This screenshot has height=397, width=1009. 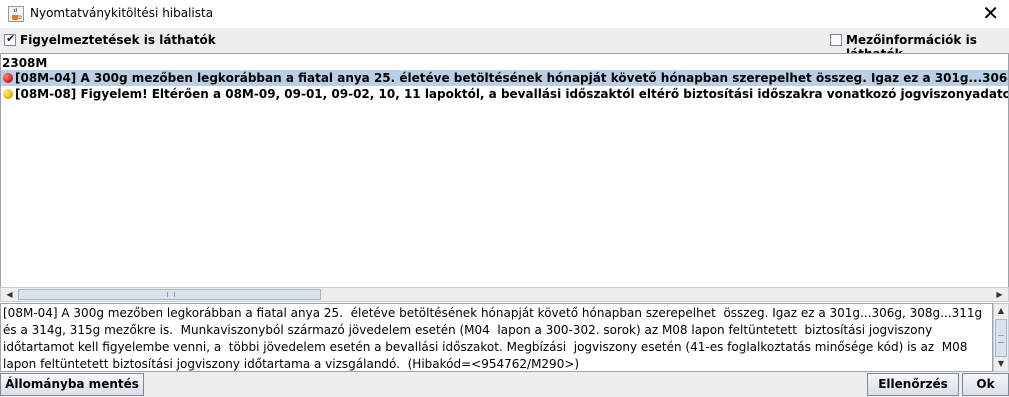 I want to click on title-bar: Nyomtatványkitöltési hibalista ✕, so click(x=504, y=14).